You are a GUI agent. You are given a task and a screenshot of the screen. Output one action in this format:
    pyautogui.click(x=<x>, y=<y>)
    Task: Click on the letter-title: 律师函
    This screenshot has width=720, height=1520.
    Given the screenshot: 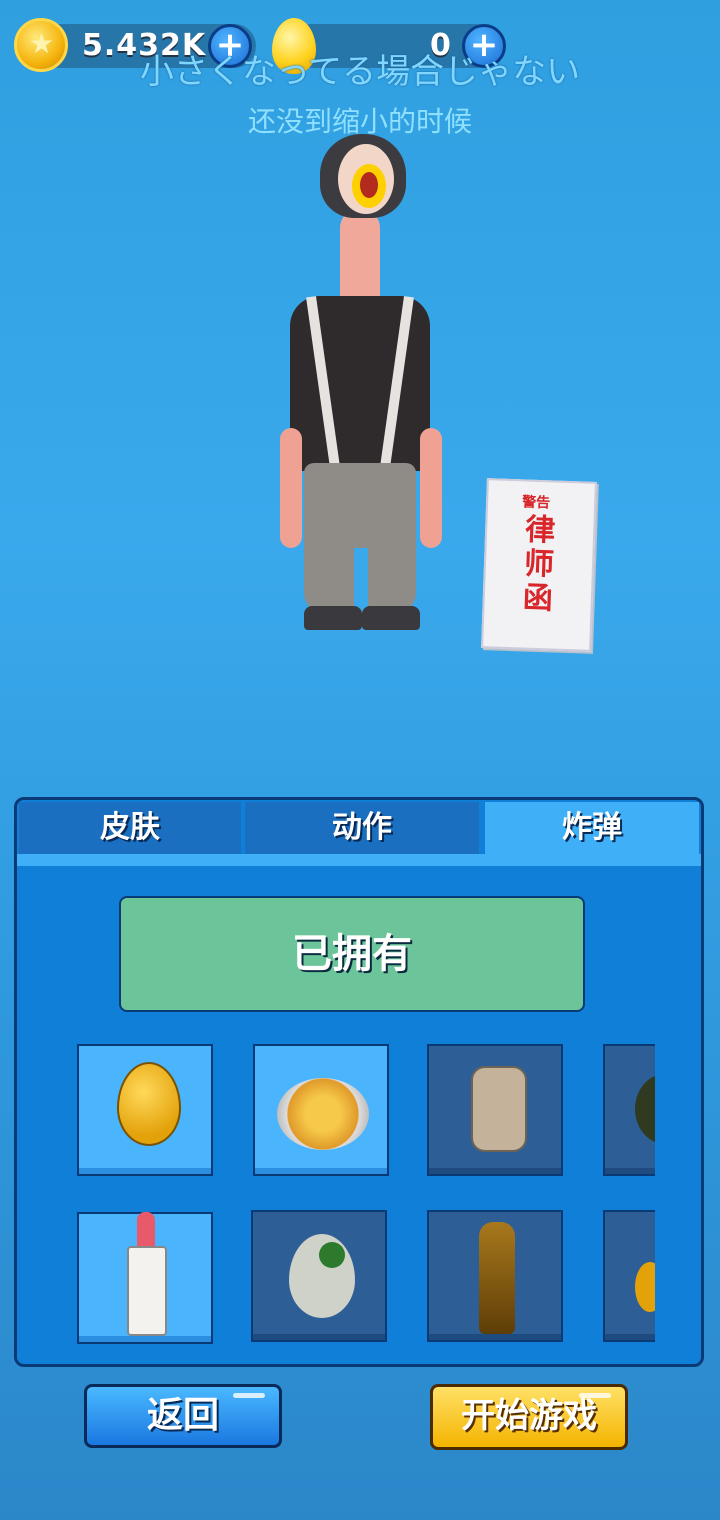 What is the action you would take?
    pyautogui.click(x=539, y=564)
    